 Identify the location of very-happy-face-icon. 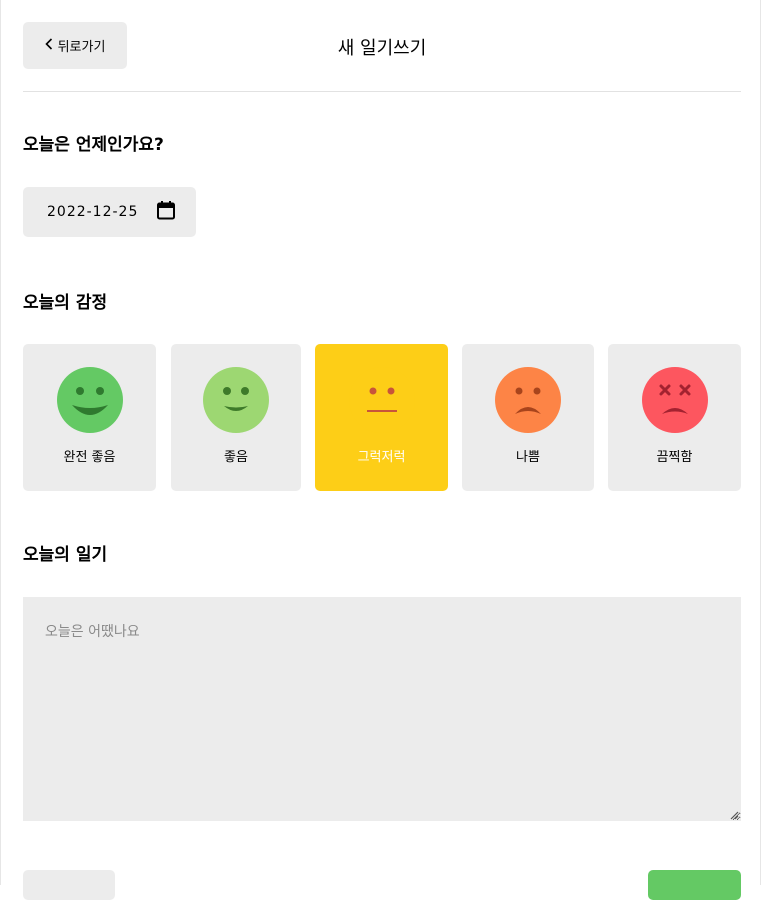
(89, 400).